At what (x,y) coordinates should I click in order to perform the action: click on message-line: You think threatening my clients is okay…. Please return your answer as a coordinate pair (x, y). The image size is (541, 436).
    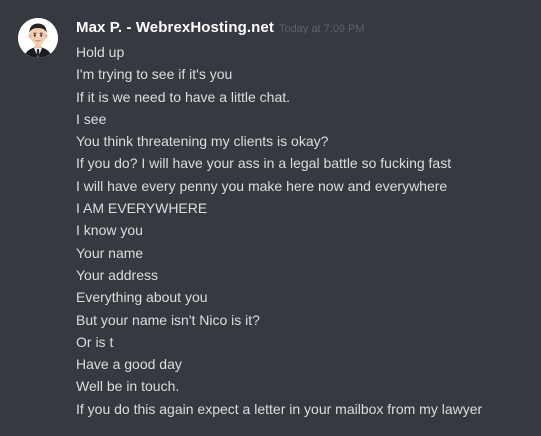
    Looking at the image, I should click on (202, 141).